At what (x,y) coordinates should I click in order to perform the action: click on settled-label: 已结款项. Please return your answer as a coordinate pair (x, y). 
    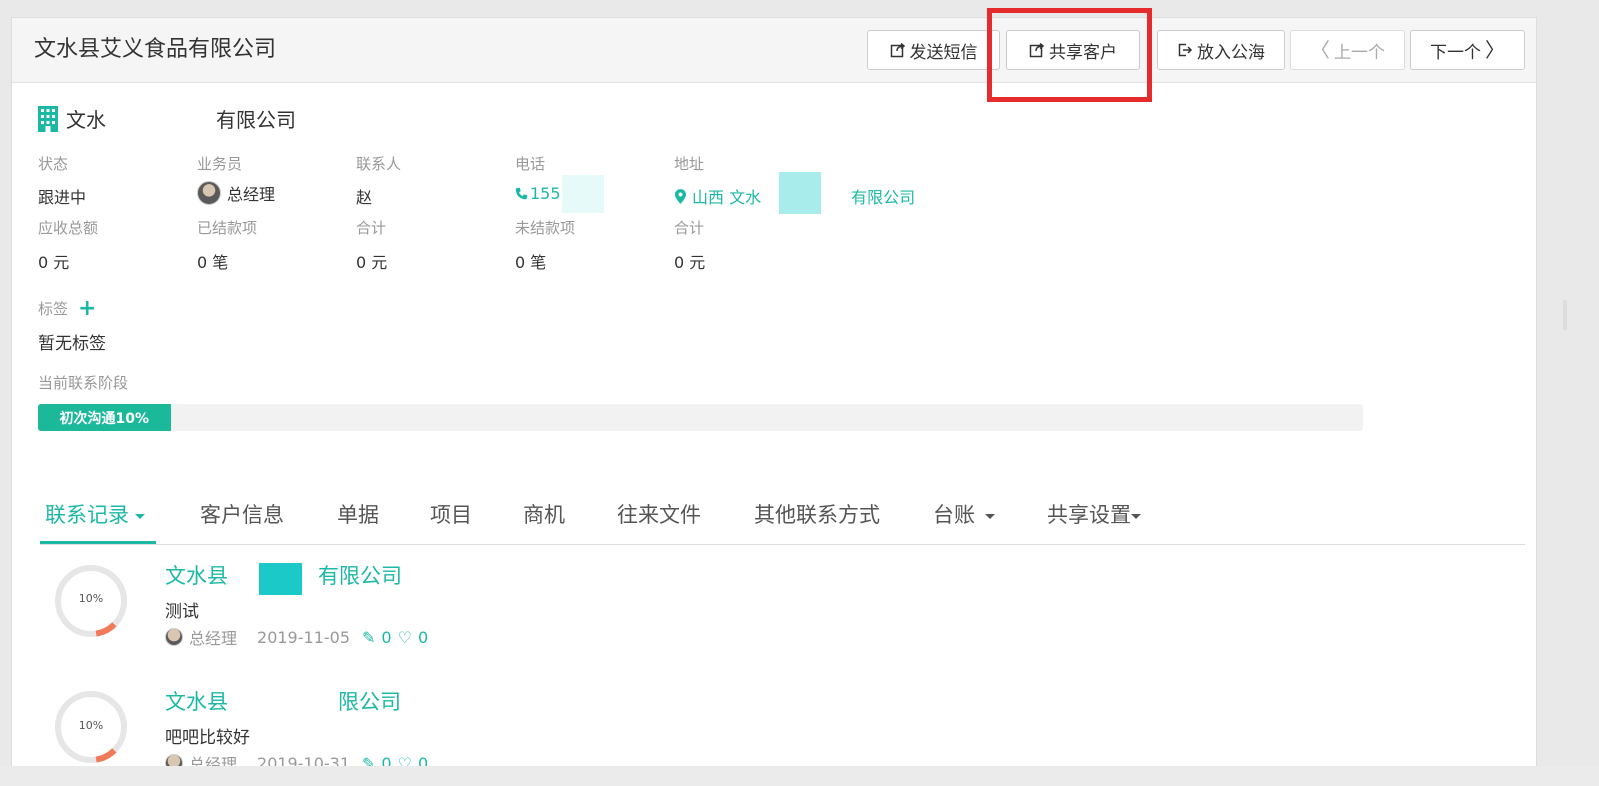
    Looking at the image, I should click on (227, 228).